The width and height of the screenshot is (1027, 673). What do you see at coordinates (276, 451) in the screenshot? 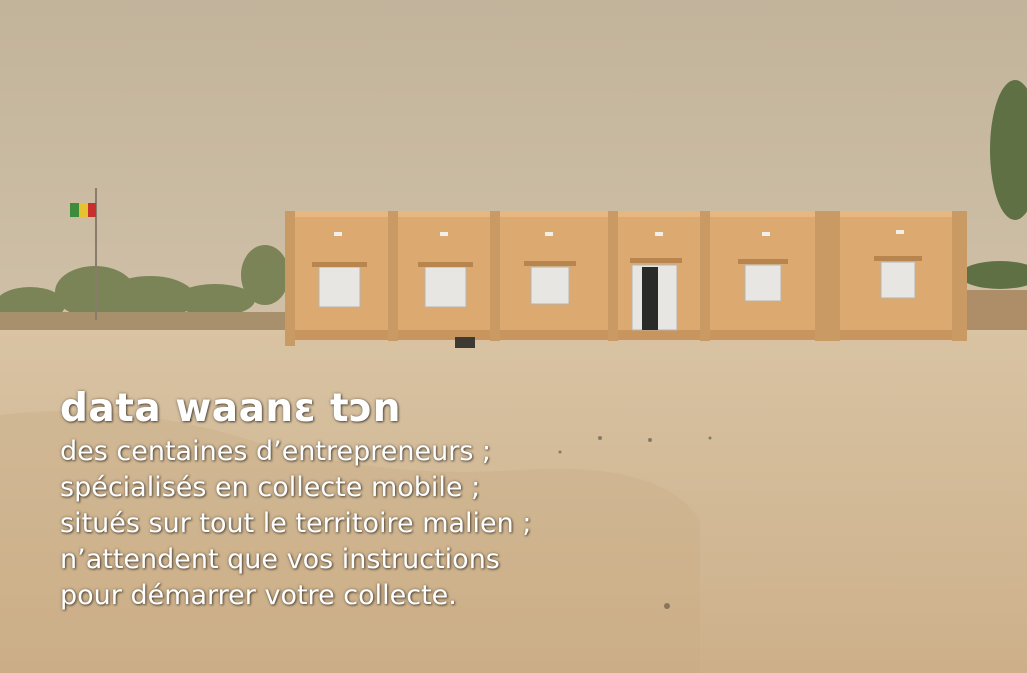
I see `caption-line-1: des centaines d’entrepreneurs ;` at bounding box center [276, 451].